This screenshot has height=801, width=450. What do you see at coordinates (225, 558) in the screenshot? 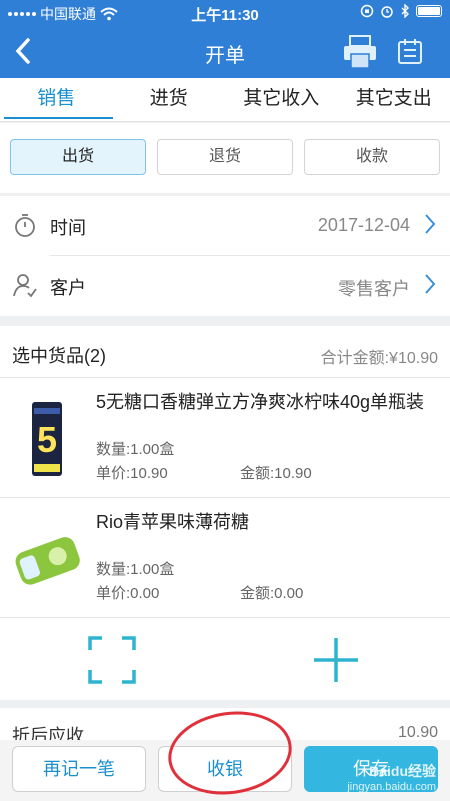
I see `list-item: Rio青苹果味薄荷糖 数量:1.00盒 单价:0.00 金额:0.00` at bounding box center [225, 558].